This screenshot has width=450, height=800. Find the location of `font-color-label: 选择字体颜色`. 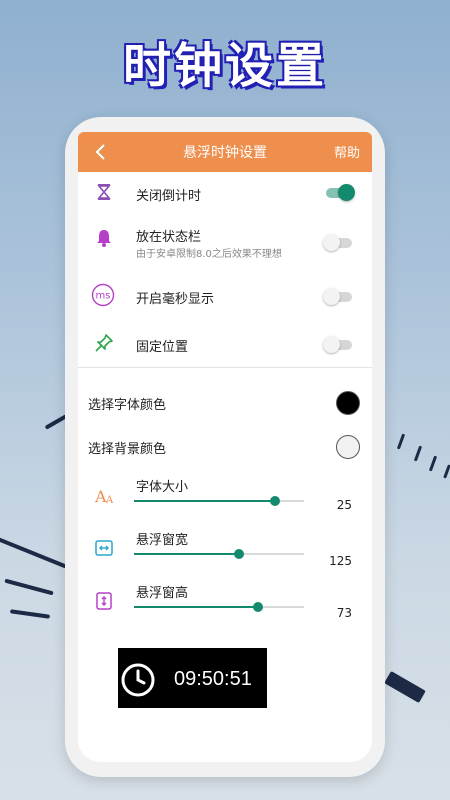

font-color-label: 选择字体颜色 is located at coordinates (127, 405).